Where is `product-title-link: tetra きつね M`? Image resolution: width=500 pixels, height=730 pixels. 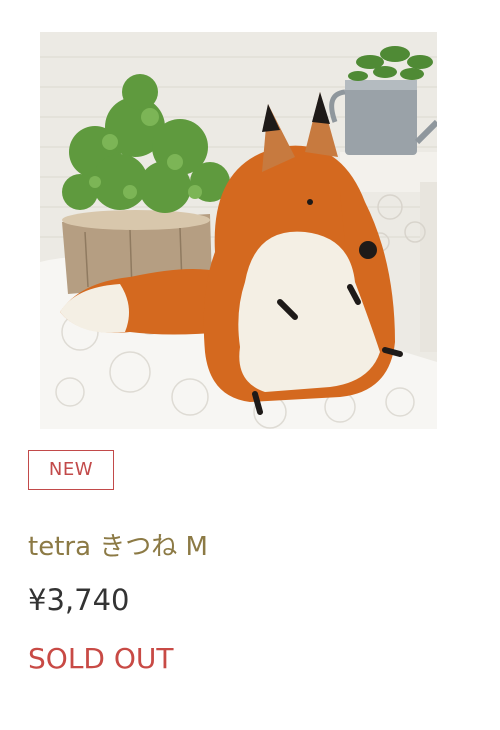
product-title-link: tetra きつね M is located at coordinates (118, 544).